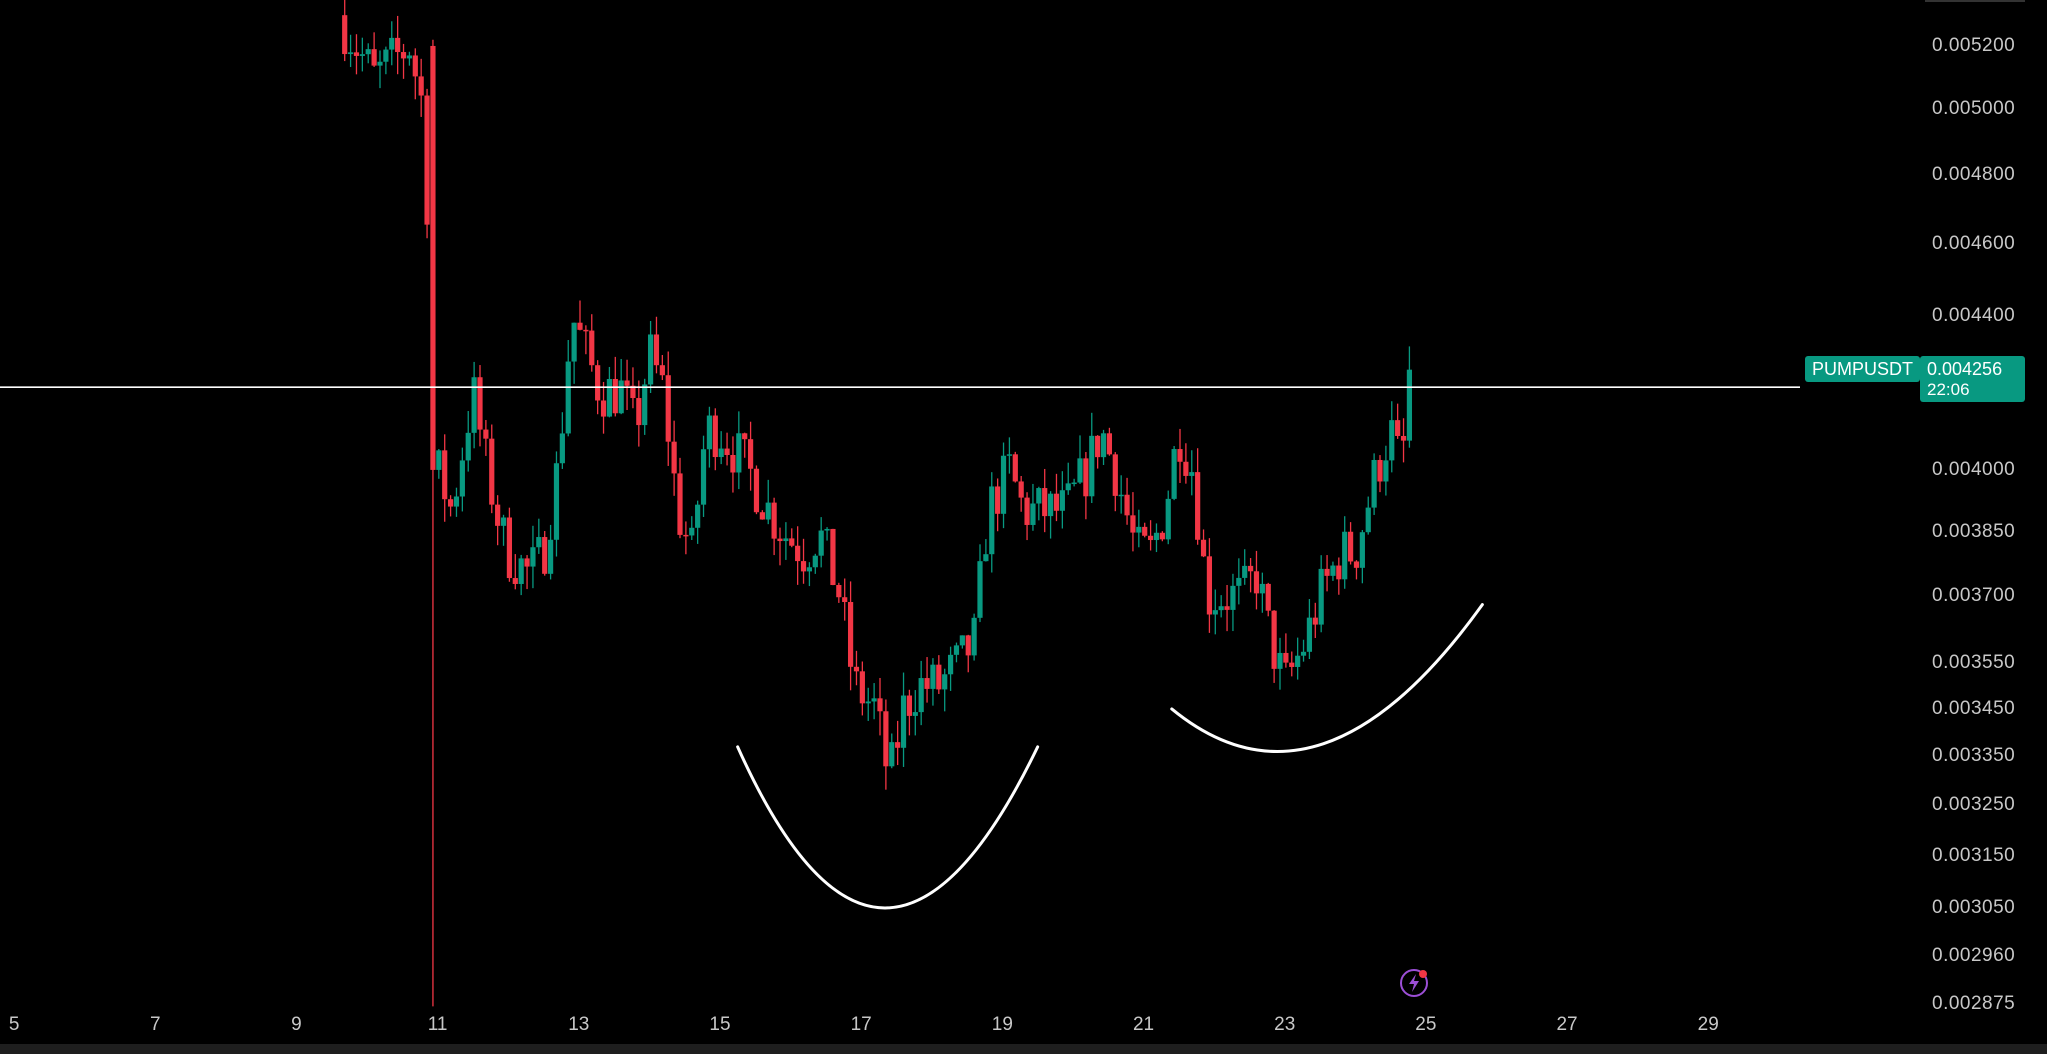 The width and height of the screenshot is (2047, 1054). I want to click on x-tick-label: 5, so click(14, 1024).